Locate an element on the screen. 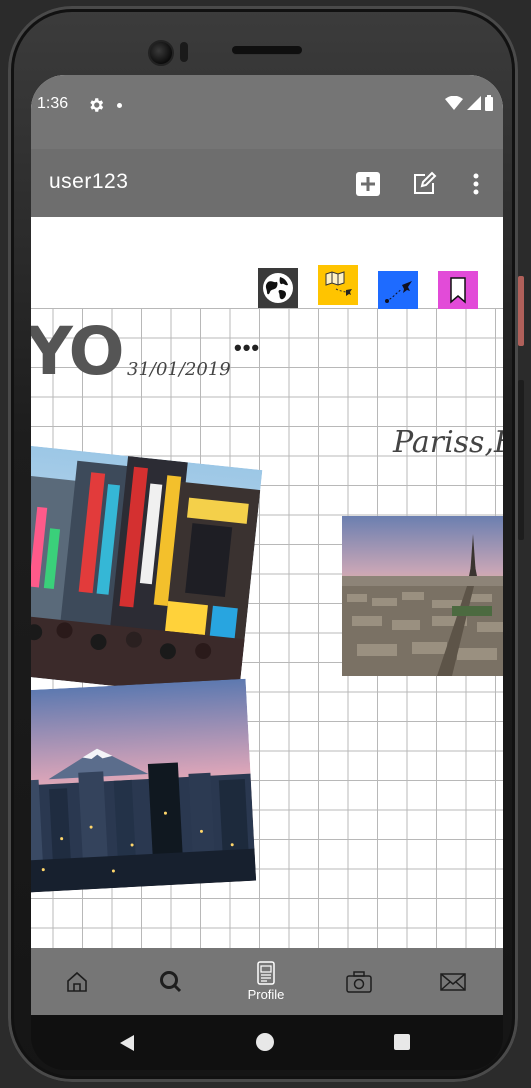  globe-sticker is located at coordinates (278, 288).